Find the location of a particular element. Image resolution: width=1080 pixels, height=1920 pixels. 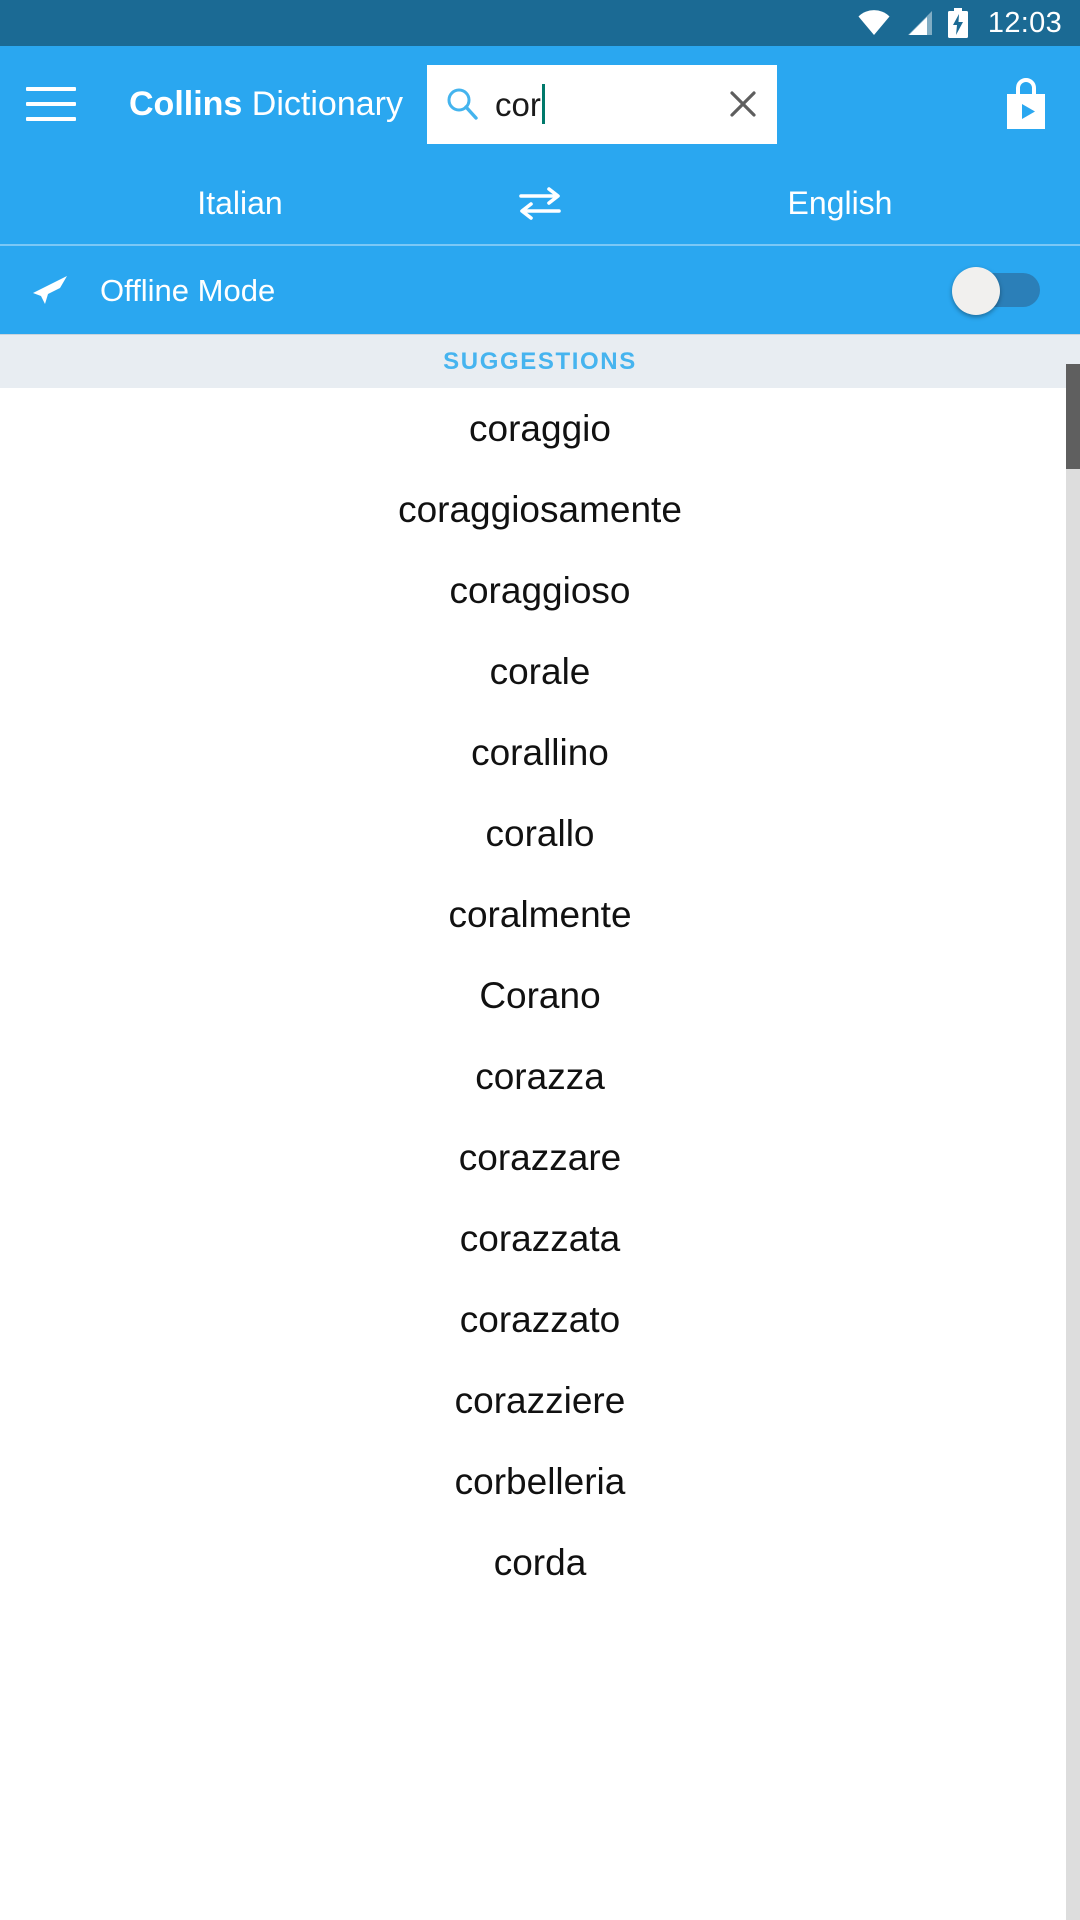

list-item: corda is located at coordinates (540, 1562).